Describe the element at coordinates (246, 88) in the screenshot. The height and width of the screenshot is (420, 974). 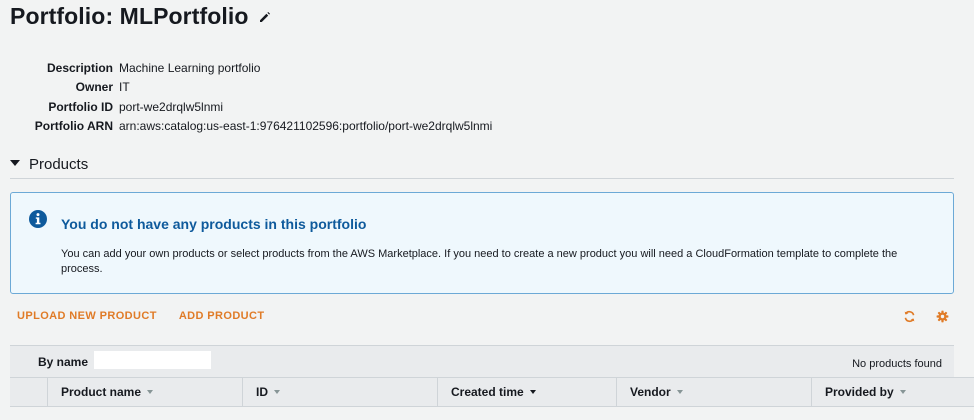
I see `detail-row-owner: Owner IT` at that location.